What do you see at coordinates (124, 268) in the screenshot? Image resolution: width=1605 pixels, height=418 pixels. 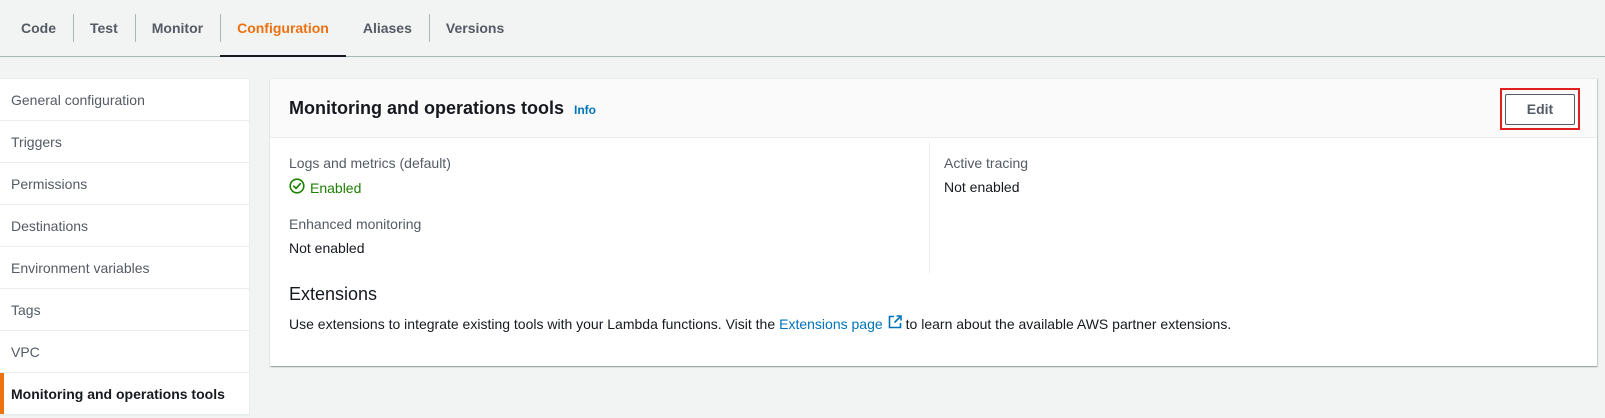 I see `sidenav-item-environment-variables: Environment variables` at bounding box center [124, 268].